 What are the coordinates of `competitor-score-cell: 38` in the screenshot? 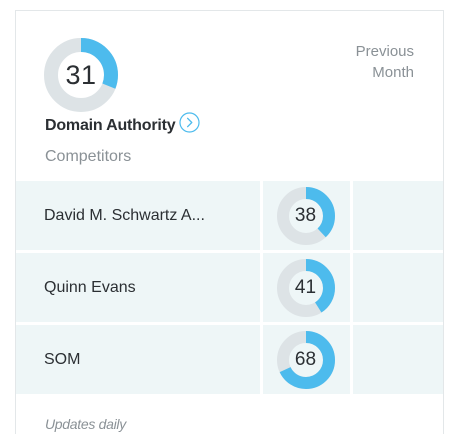 It's located at (306, 215).